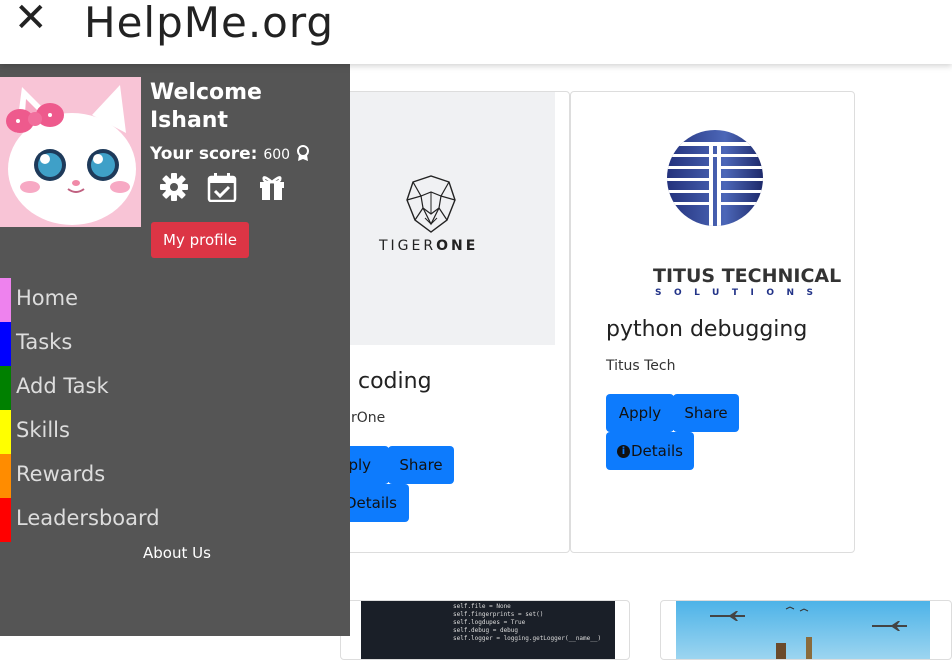  What do you see at coordinates (62, 386) in the screenshot?
I see `sidebar-item-label: Add Task` at bounding box center [62, 386].